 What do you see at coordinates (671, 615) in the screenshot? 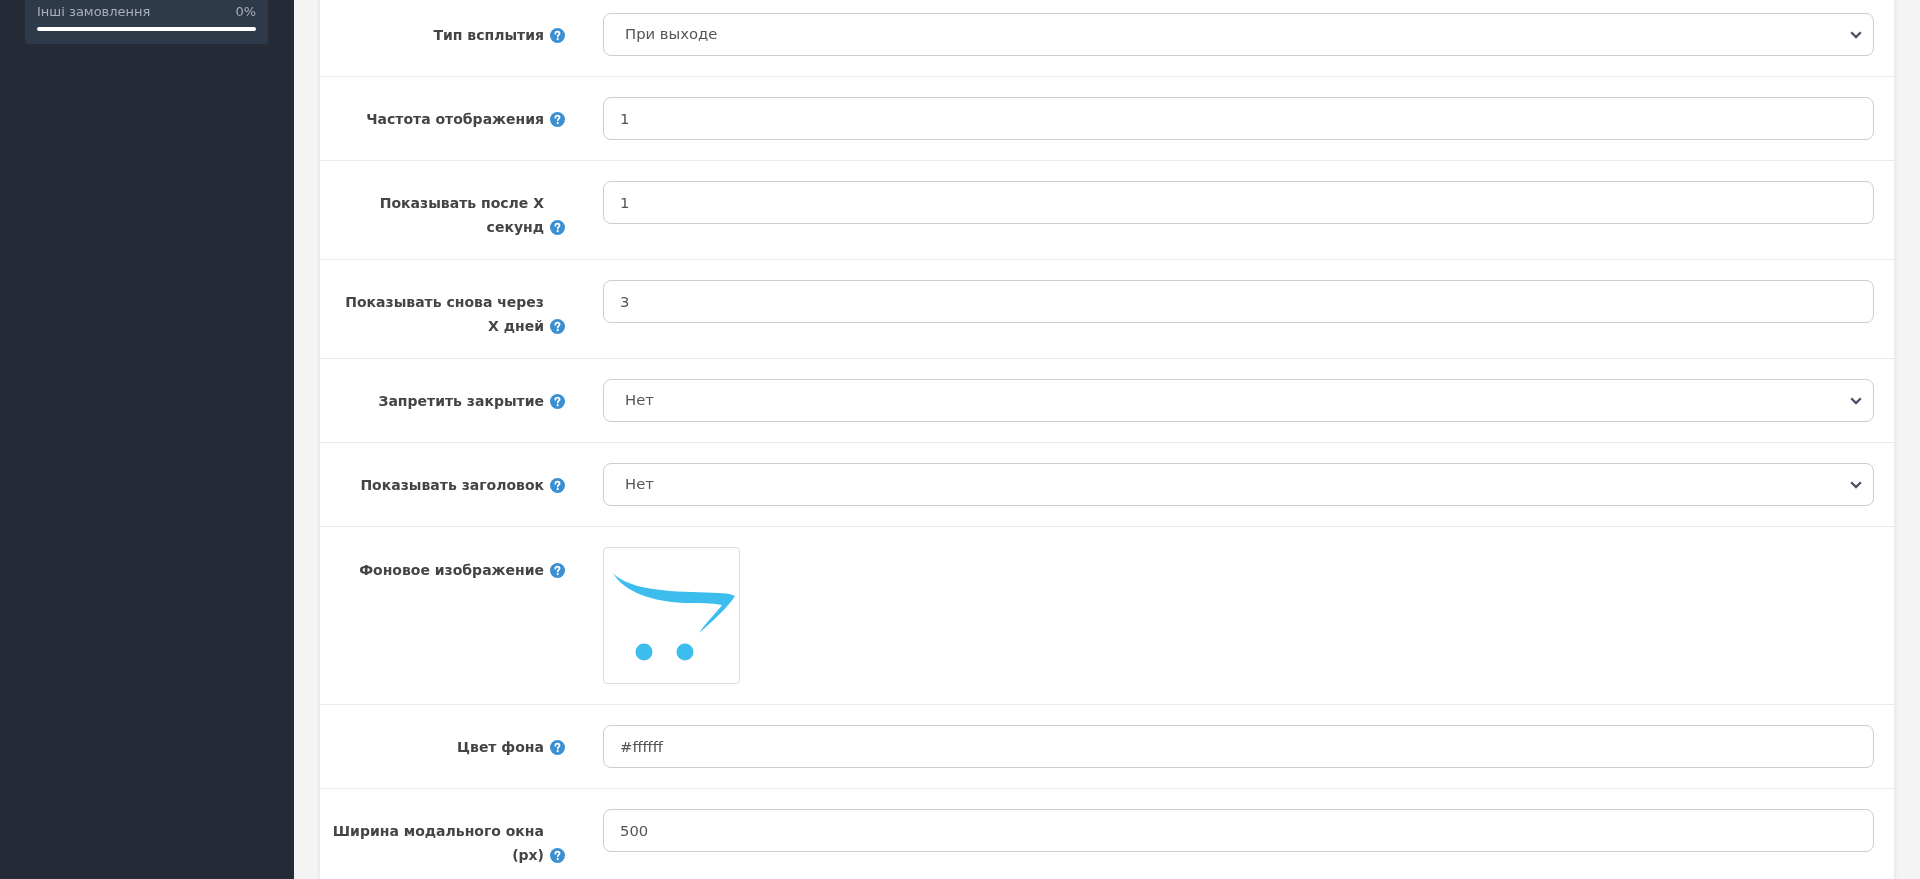
I see `image-thumbnail` at bounding box center [671, 615].